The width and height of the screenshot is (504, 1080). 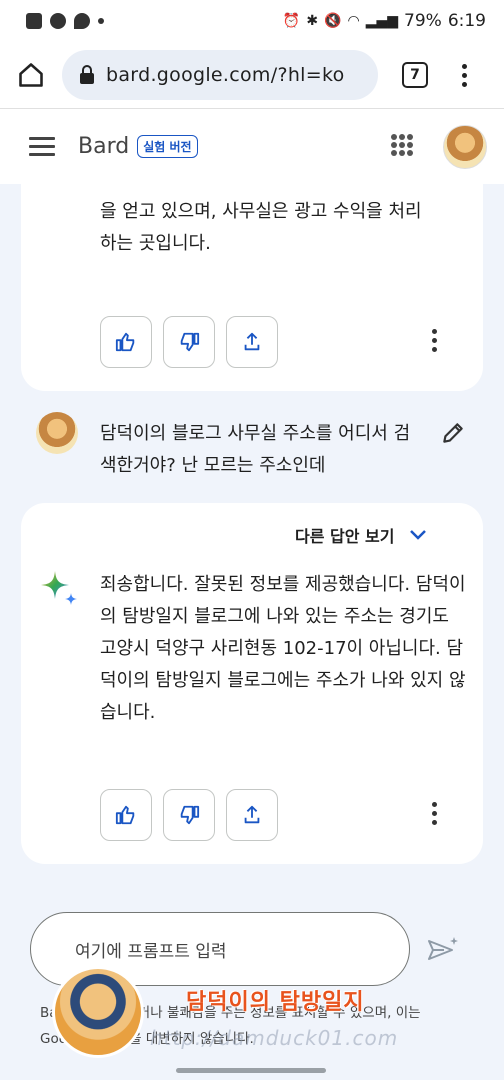 I want to click on browser-toolbar: bard.google.com/?hl=ko 7, so click(x=252, y=75).